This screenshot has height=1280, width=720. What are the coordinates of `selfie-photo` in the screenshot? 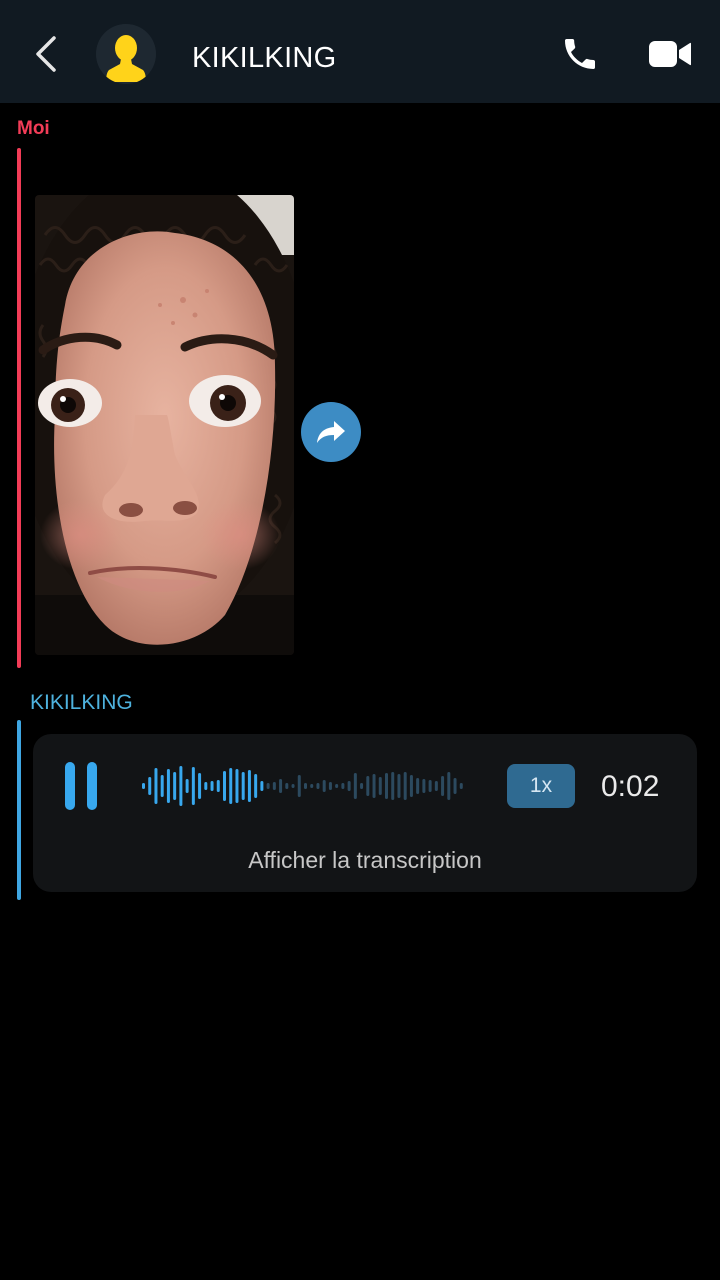 It's located at (164, 425).